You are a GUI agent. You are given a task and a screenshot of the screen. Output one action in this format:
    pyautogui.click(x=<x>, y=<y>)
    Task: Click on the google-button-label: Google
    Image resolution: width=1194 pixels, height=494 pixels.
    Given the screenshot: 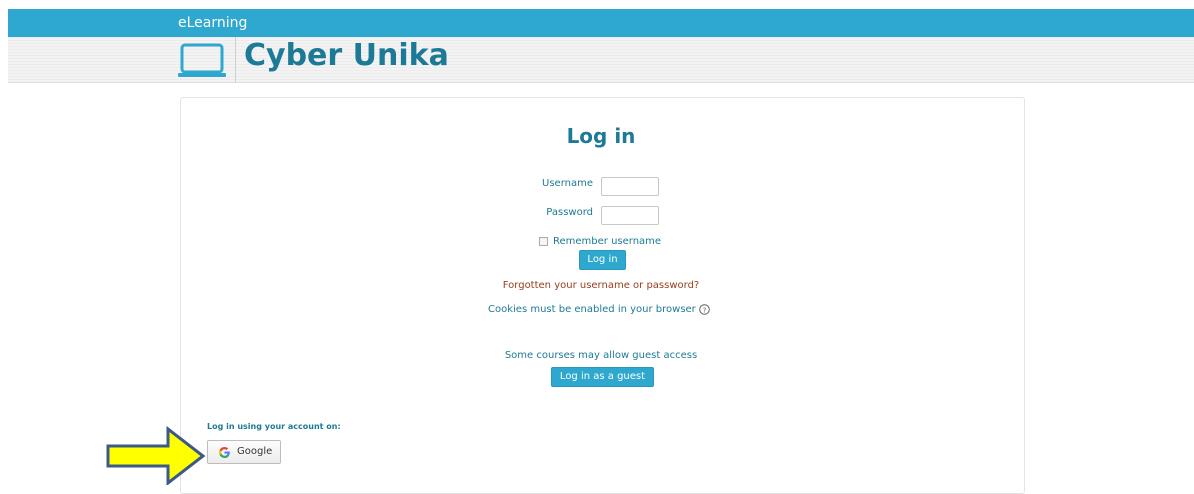 What is the action you would take?
    pyautogui.click(x=255, y=451)
    